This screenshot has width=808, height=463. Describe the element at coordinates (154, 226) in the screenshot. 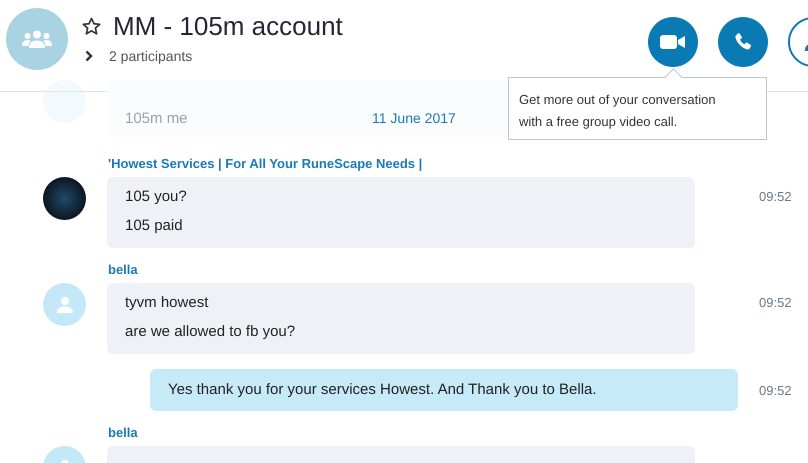

I see `message-text: 105 paid` at that location.